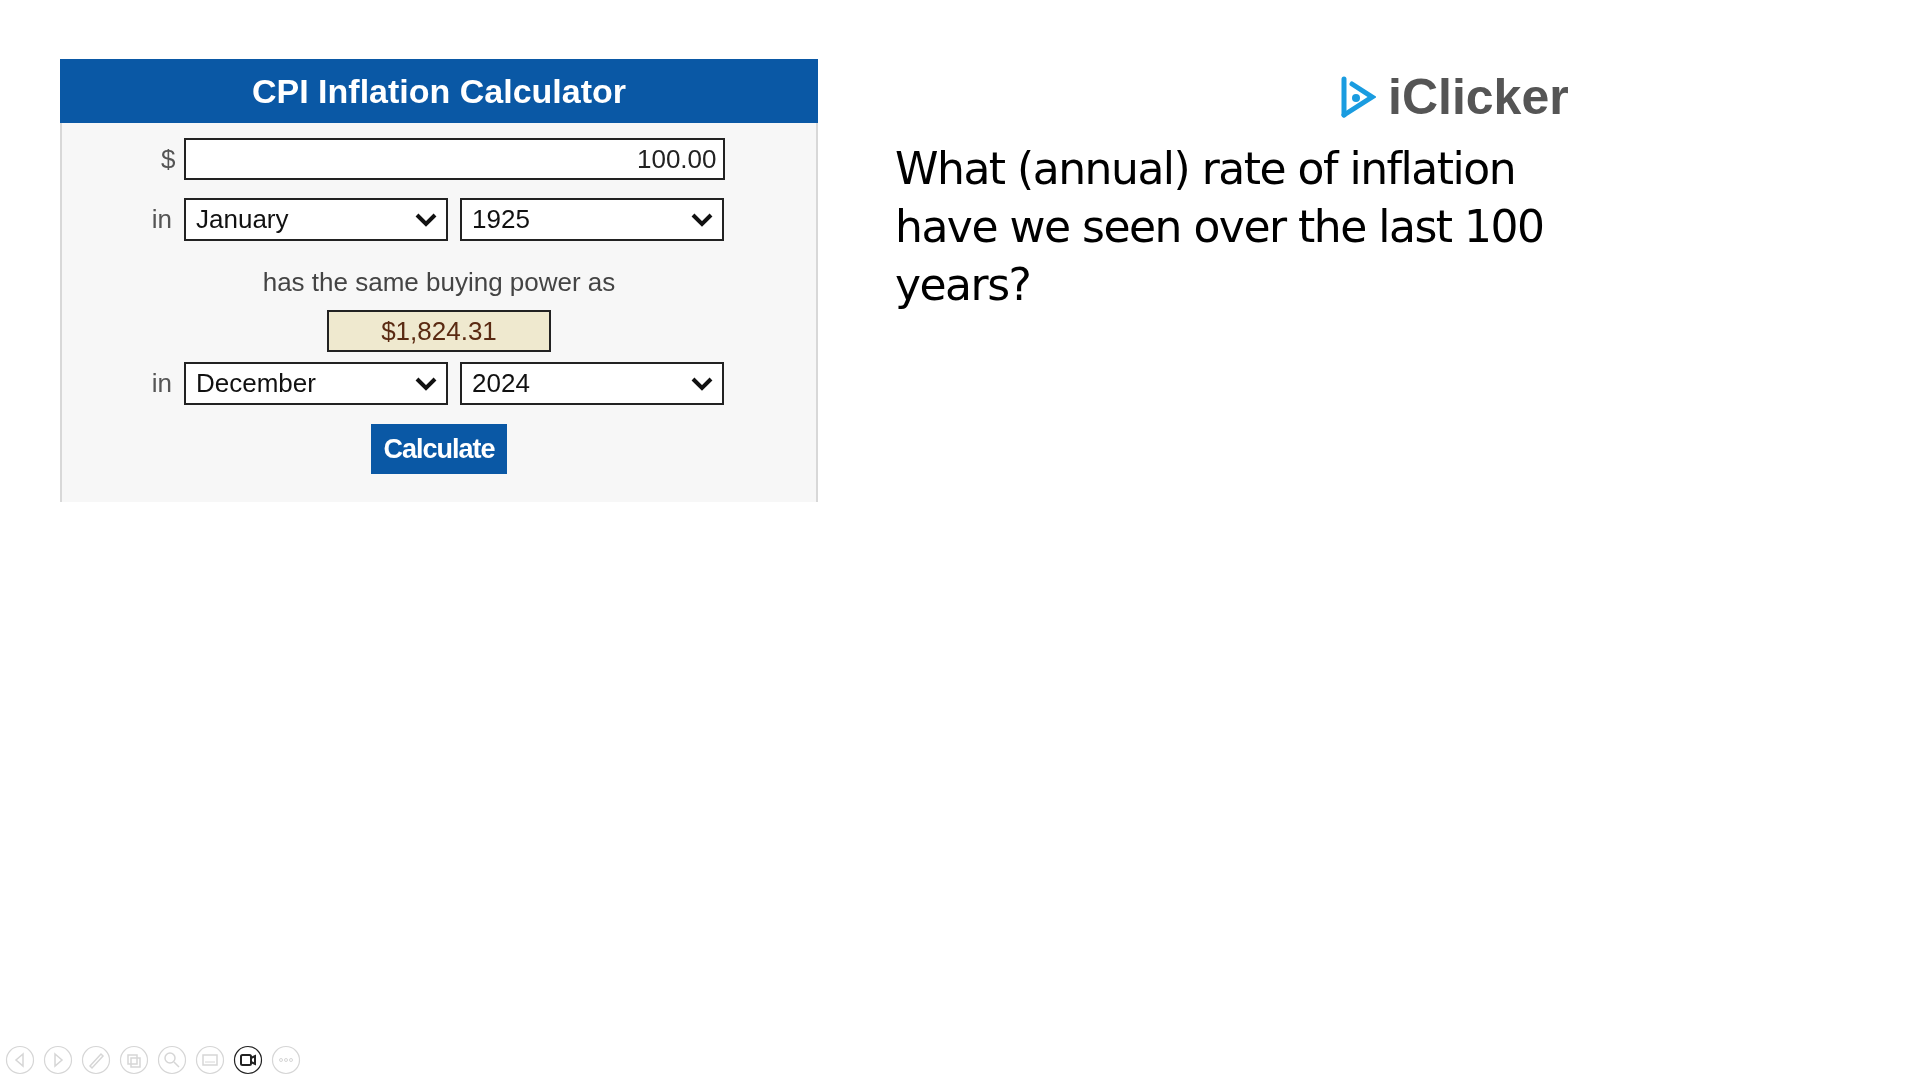 Image resolution: width=1920 pixels, height=1080 pixels. Describe the element at coordinates (439, 449) in the screenshot. I see `calculate-button: Calculate` at that location.